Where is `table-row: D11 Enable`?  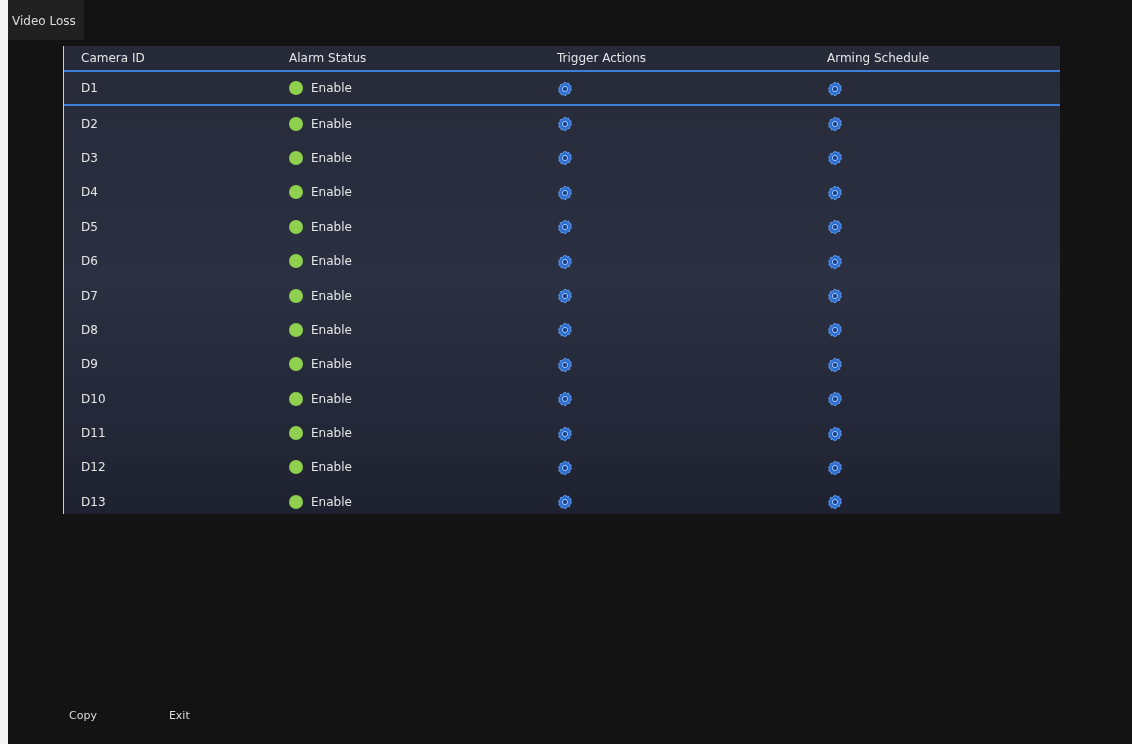 table-row: D11 Enable is located at coordinates (562, 433).